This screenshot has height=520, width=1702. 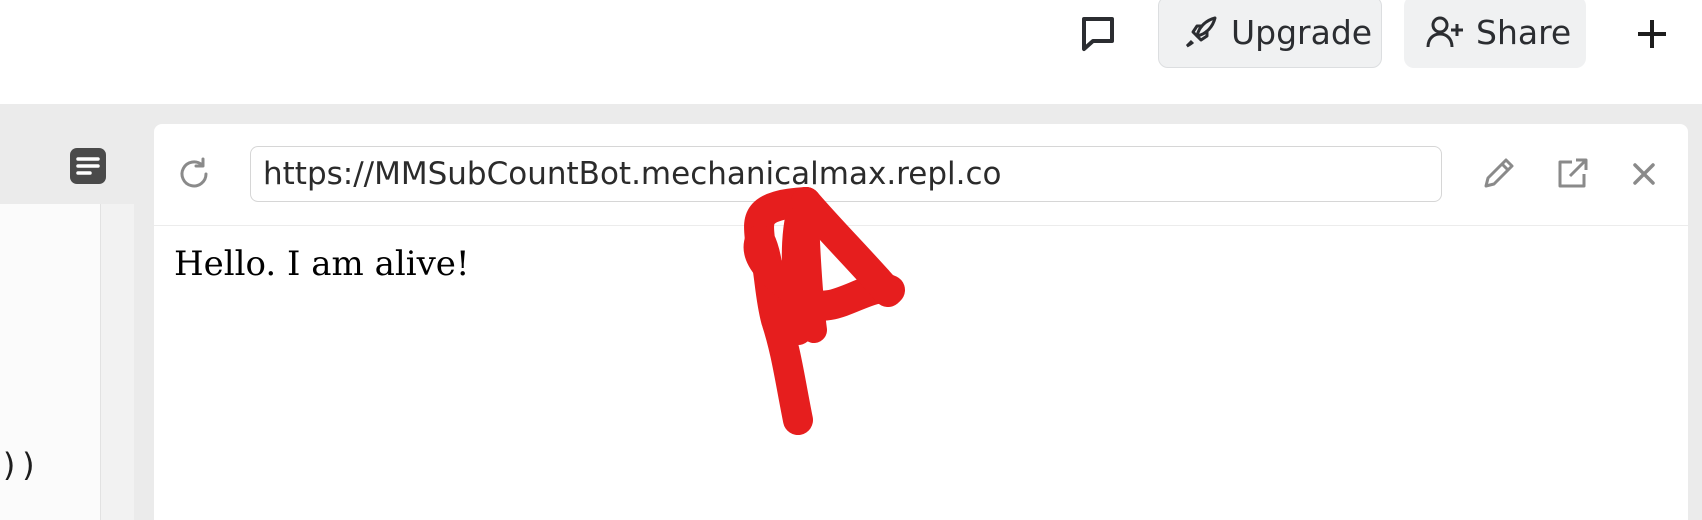 I want to click on add-button, so click(x=1652, y=34).